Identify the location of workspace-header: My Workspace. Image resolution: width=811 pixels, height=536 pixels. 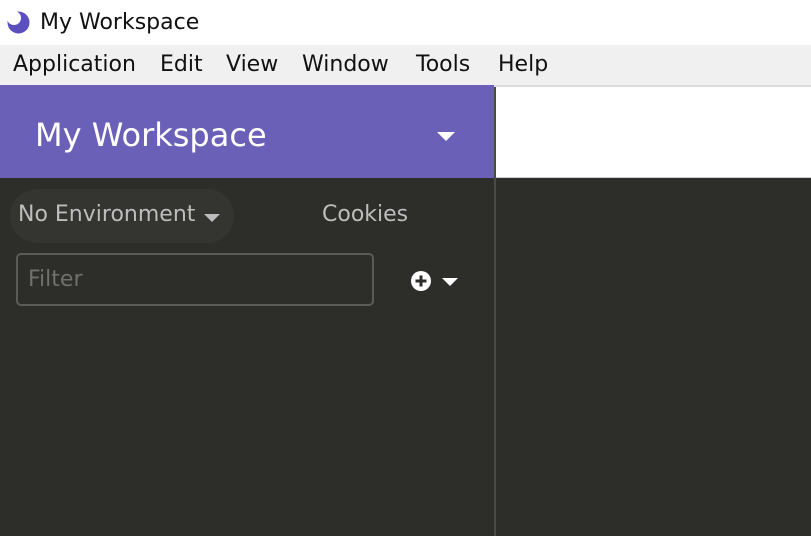
(247, 131).